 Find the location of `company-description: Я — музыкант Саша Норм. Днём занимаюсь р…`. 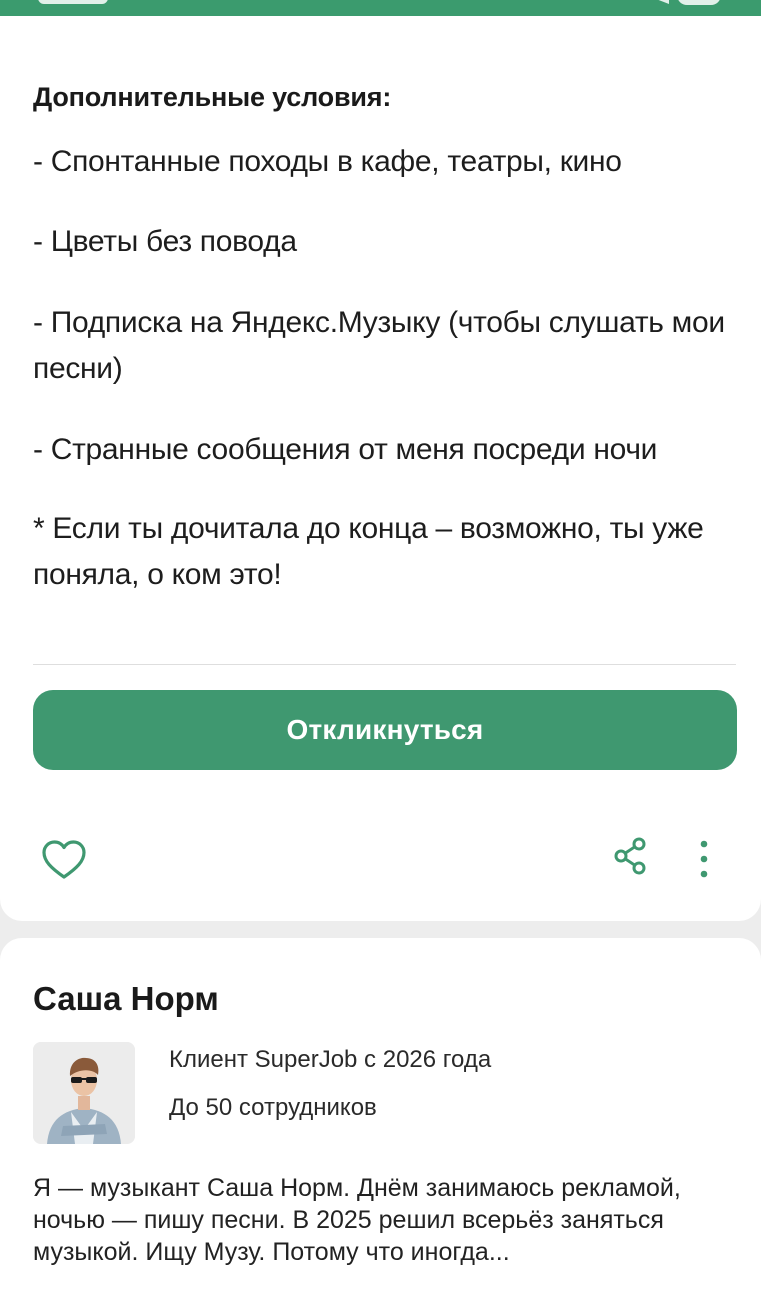

company-description: Я — музыкант Саша Норм. Днём занимаюсь р… is located at coordinates (357, 1220).